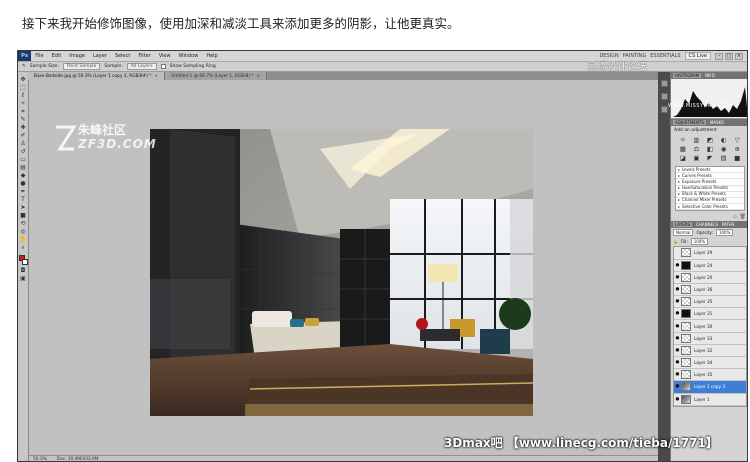 The height and width of the screenshot is (462, 750). I want to click on opacity-input: 100%, so click(724, 233).